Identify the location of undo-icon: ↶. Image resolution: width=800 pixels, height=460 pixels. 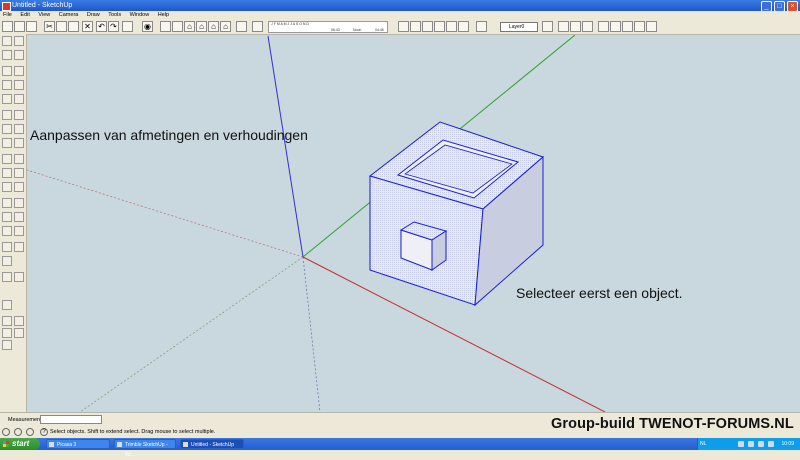
(101, 26).